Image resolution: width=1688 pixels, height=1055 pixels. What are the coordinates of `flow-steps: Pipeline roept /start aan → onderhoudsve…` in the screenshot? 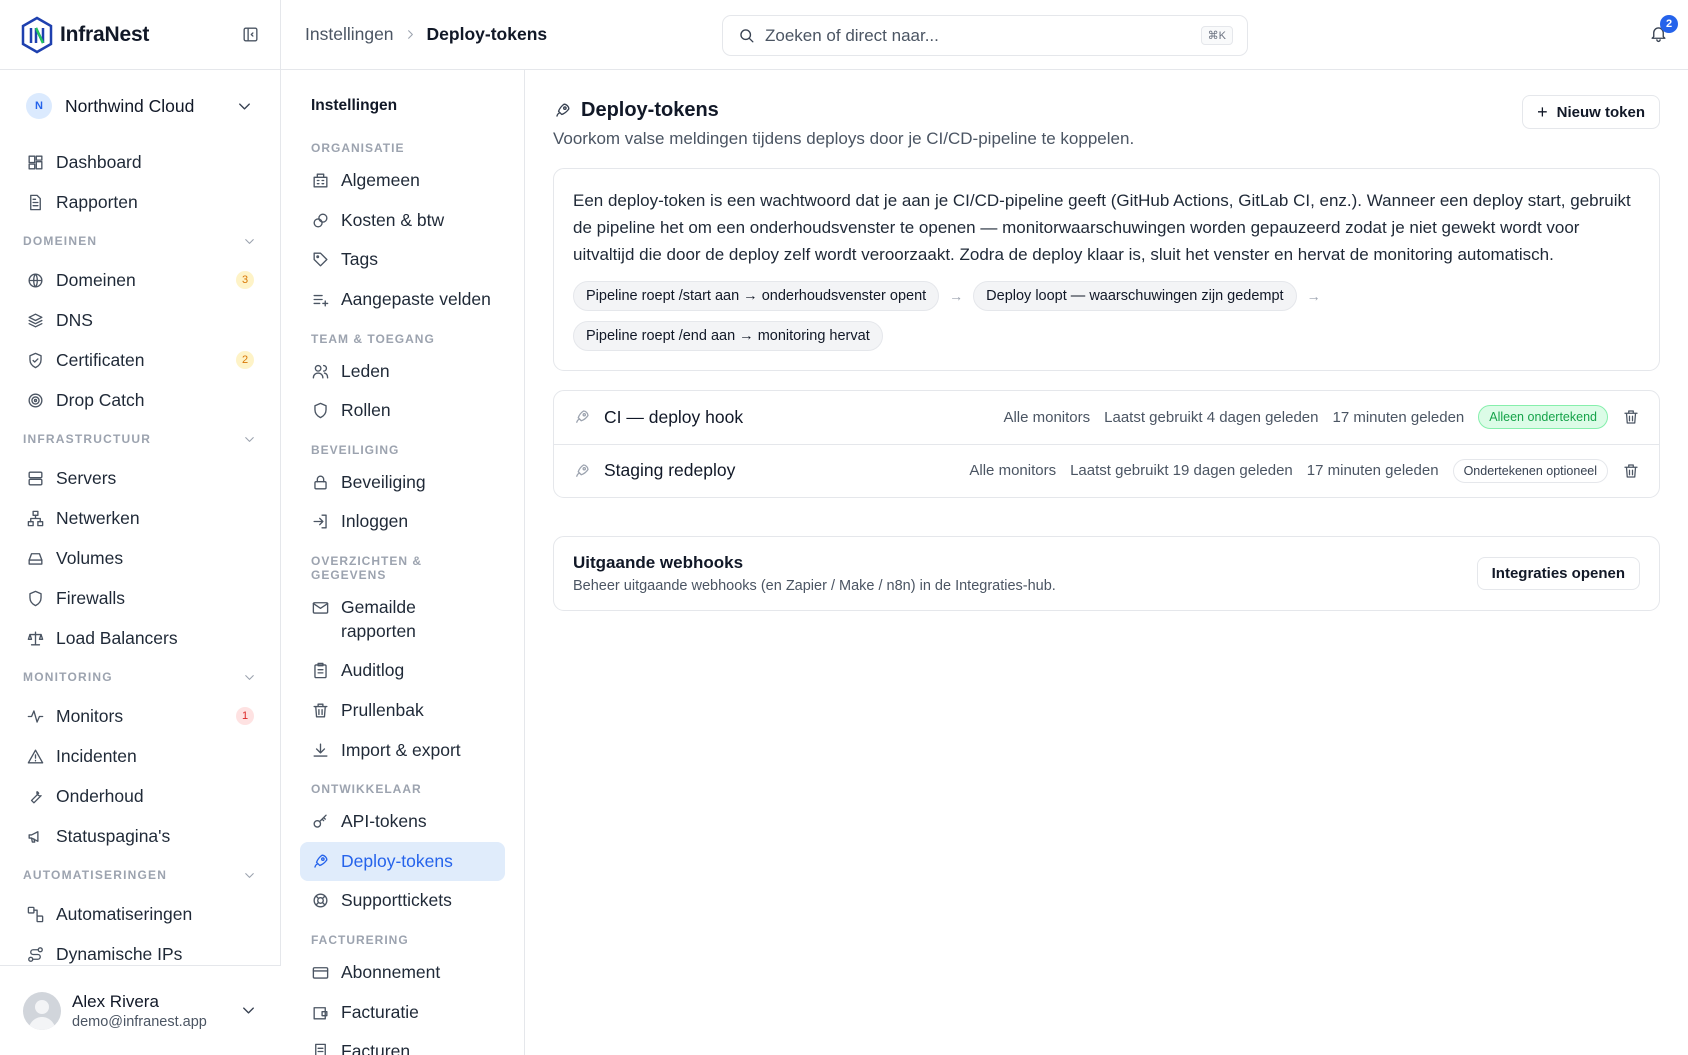 It's located at (1106, 315).